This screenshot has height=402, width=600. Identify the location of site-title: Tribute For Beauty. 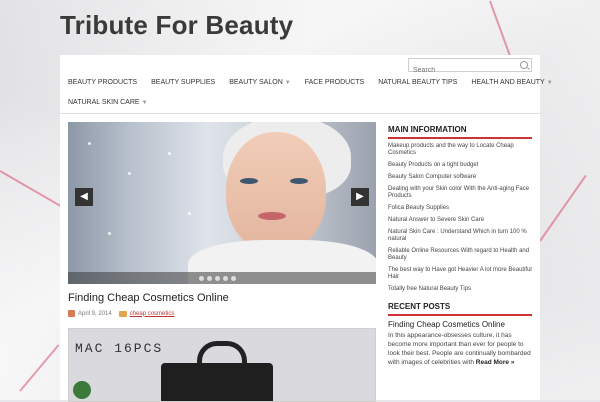
(176, 25).